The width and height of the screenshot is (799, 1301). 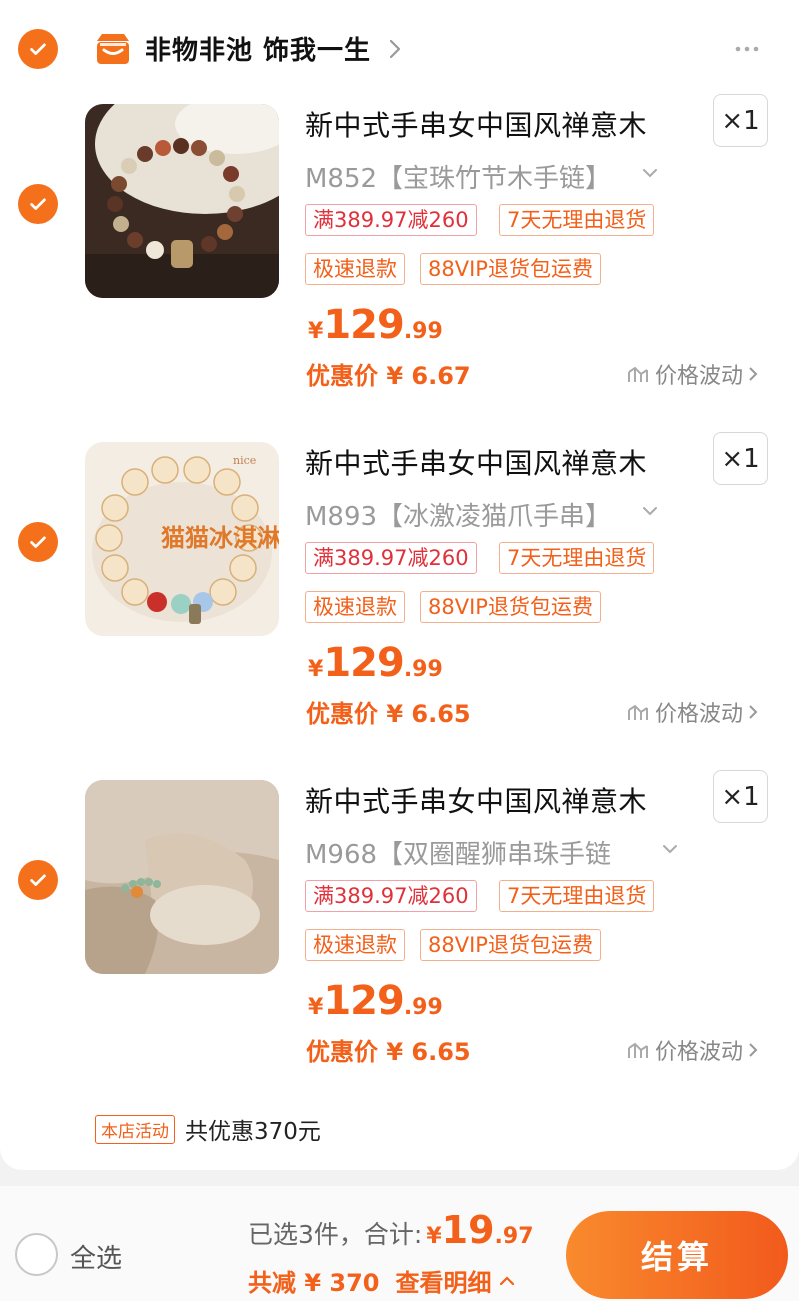 I want to click on selected-count-label: 已选3件，合计:, so click(x=335, y=1234).